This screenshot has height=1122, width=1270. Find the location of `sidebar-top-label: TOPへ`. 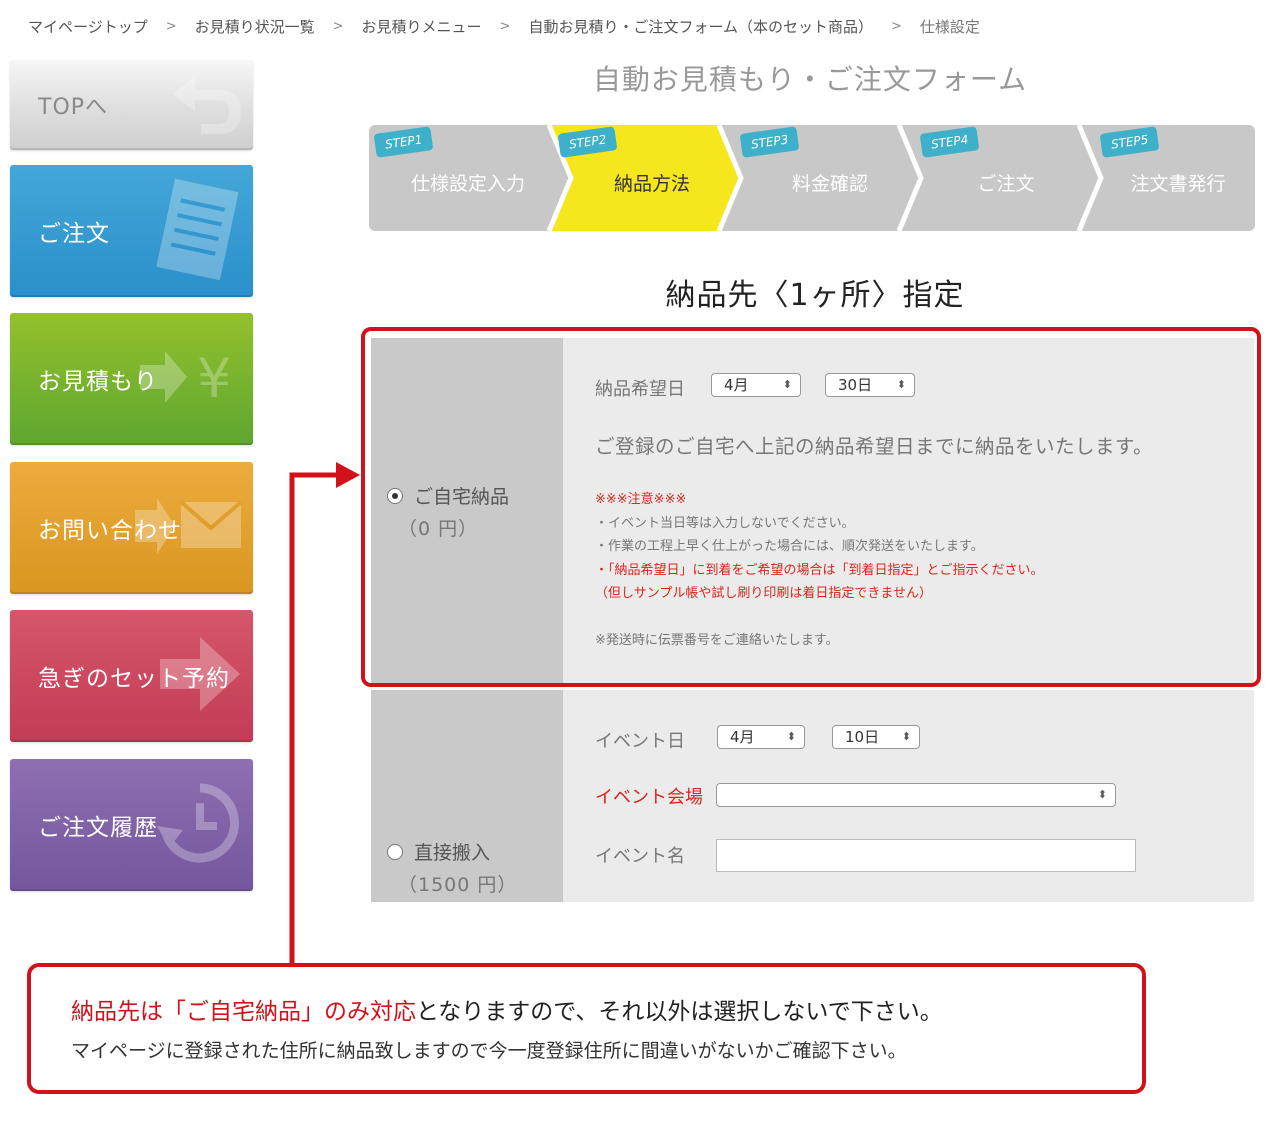

sidebar-top-label: TOPへ is located at coordinates (73, 107).